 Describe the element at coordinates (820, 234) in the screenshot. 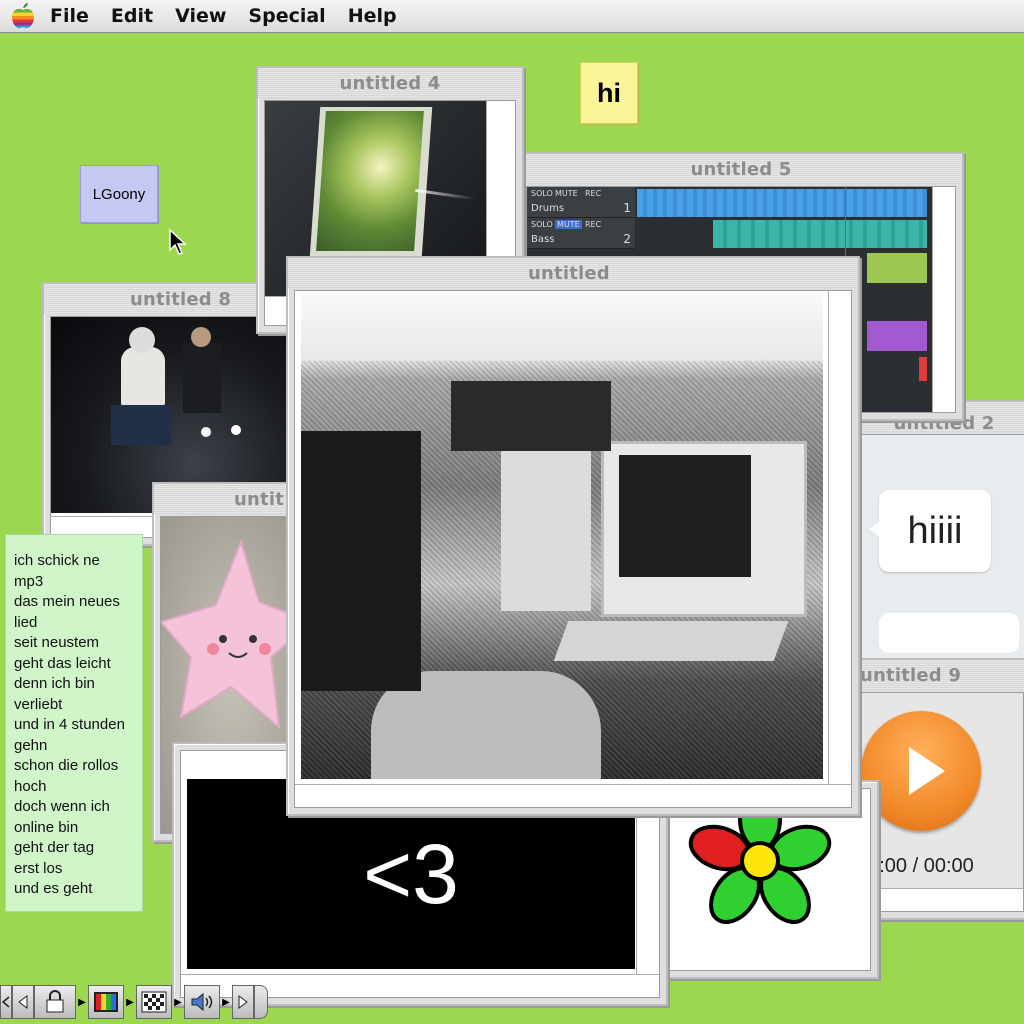

I see `daw-clip-bass` at that location.